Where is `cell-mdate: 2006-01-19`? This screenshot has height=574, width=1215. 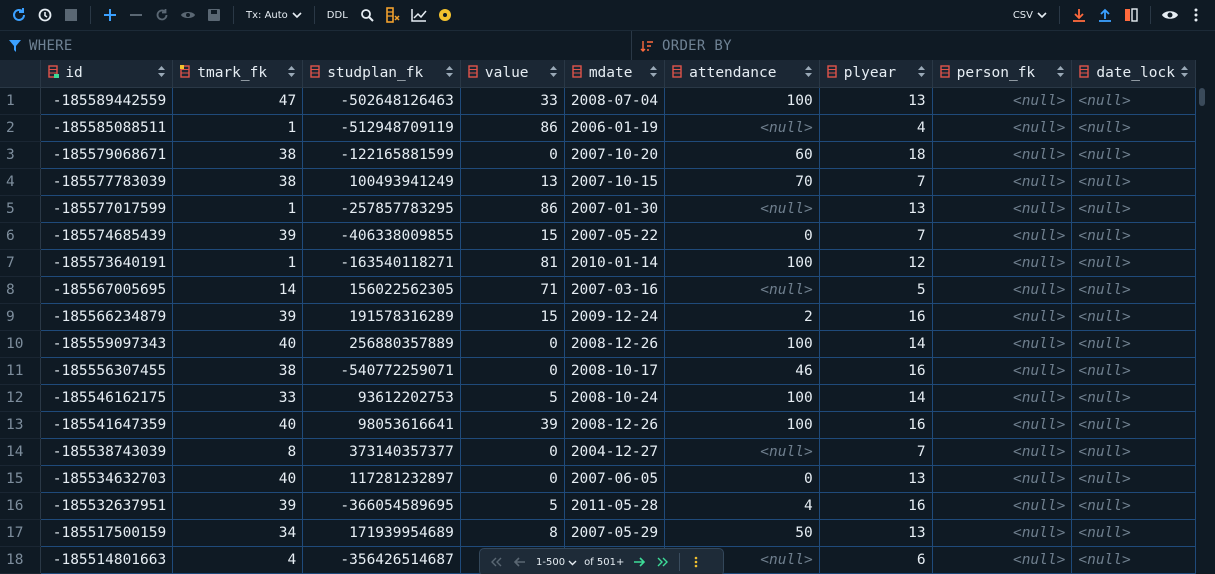 cell-mdate: 2006-01-19 is located at coordinates (615, 128).